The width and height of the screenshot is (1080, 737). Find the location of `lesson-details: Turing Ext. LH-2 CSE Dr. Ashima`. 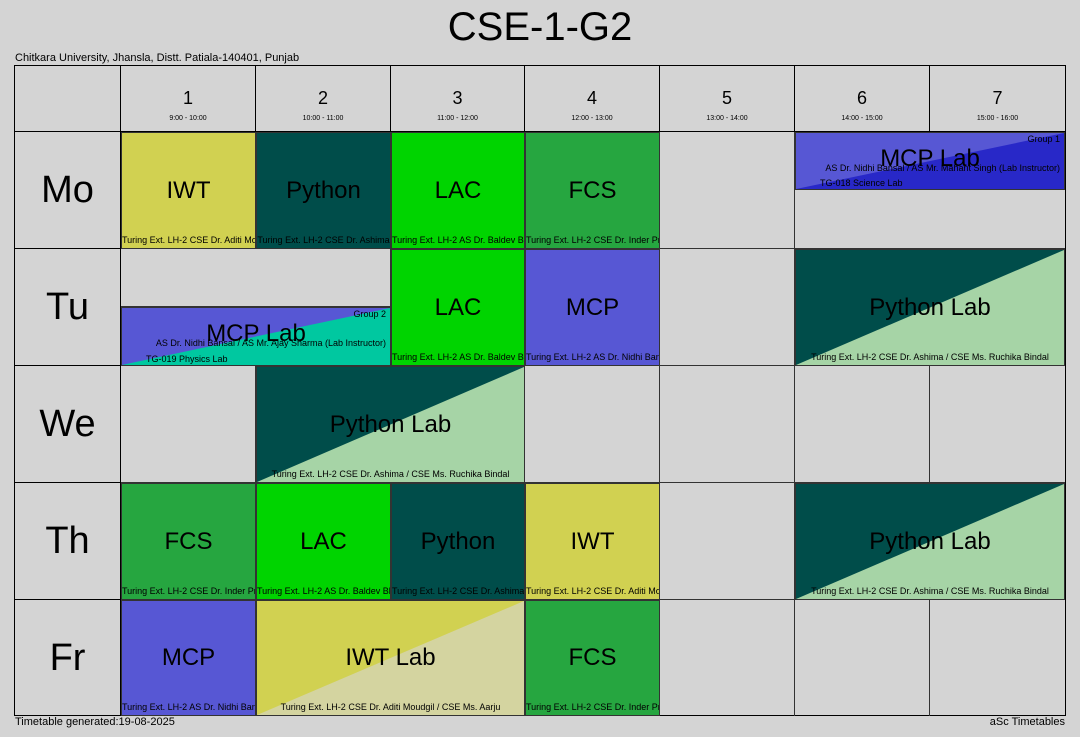

lesson-details: Turing Ext. LH-2 CSE Dr. Ashima is located at coordinates (323, 240).